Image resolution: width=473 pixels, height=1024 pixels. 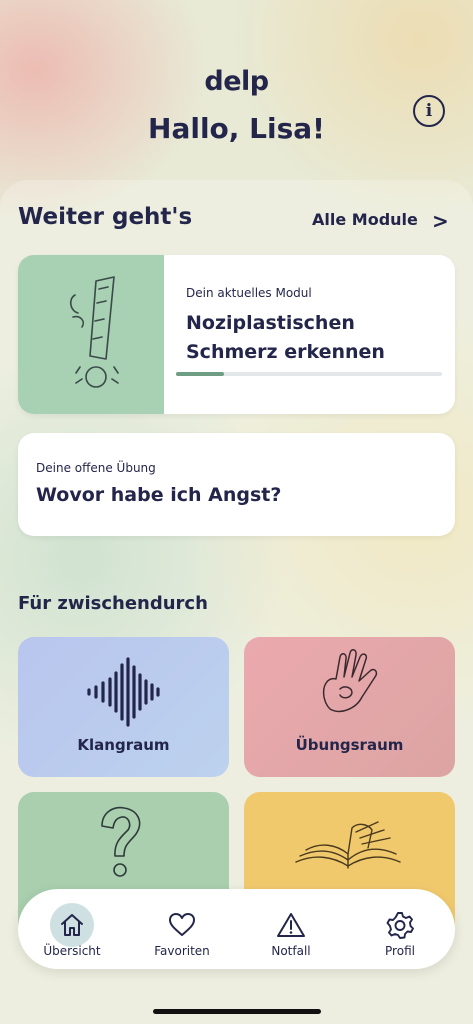 I want to click on greeting: Hallo, Lisa!, so click(x=236, y=128).